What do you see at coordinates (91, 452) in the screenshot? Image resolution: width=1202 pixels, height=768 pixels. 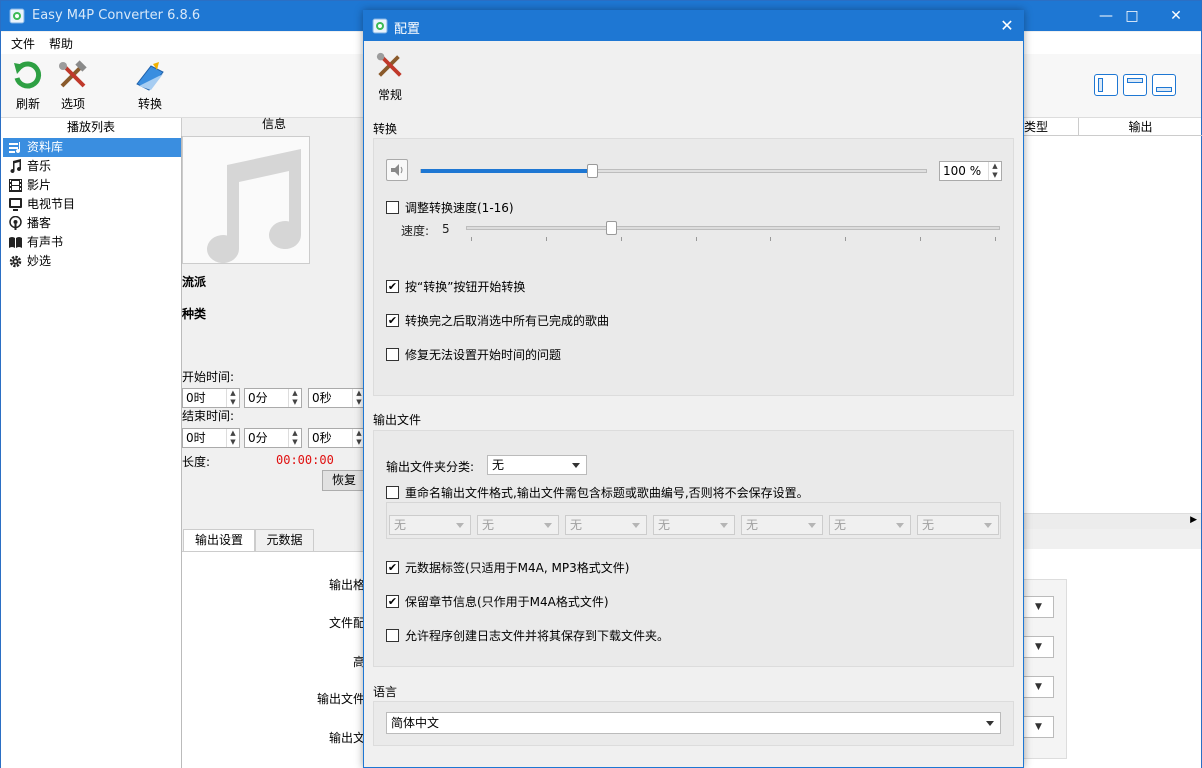 I see `playlist-sidebar: 资料库 音乐 影片 电视节目 播客 有声书 妙选` at bounding box center [91, 452].